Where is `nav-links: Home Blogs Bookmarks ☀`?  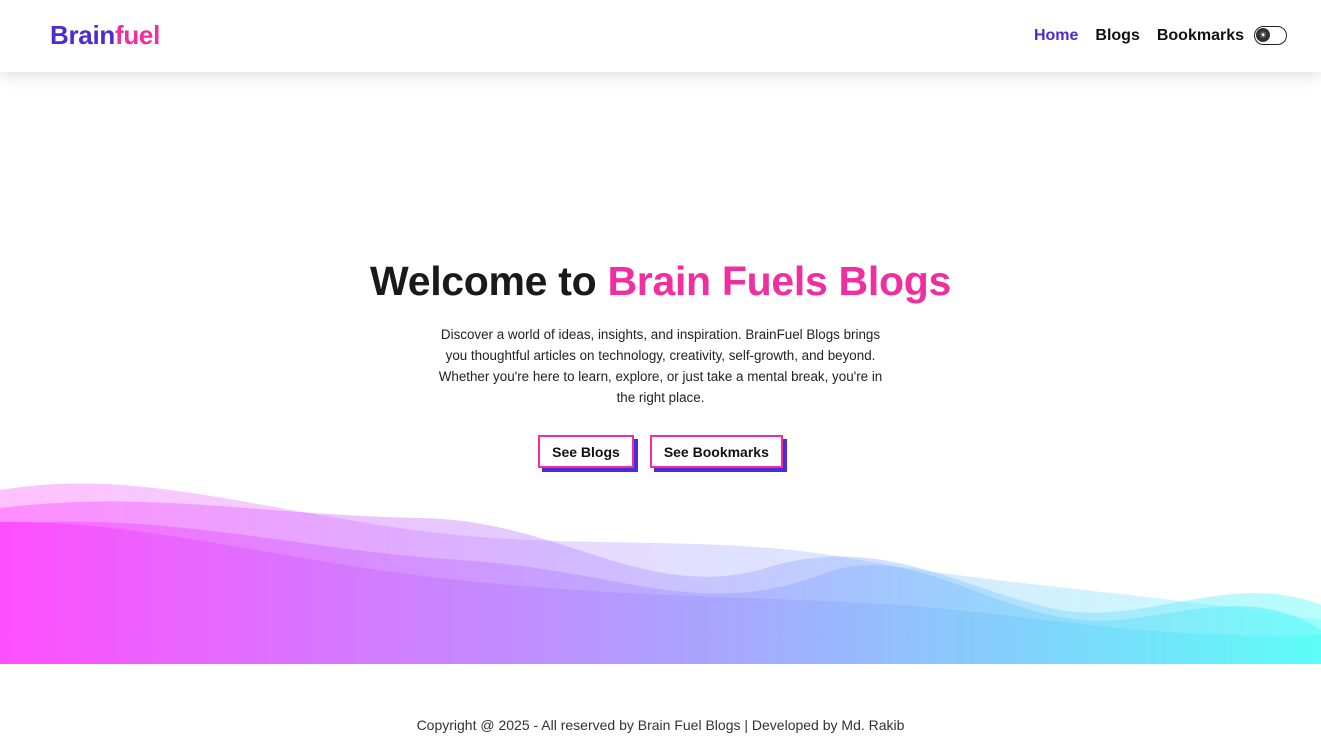
nav-links: Home Blogs Bookmarks ☀ is located at coordinates (1160, 35).